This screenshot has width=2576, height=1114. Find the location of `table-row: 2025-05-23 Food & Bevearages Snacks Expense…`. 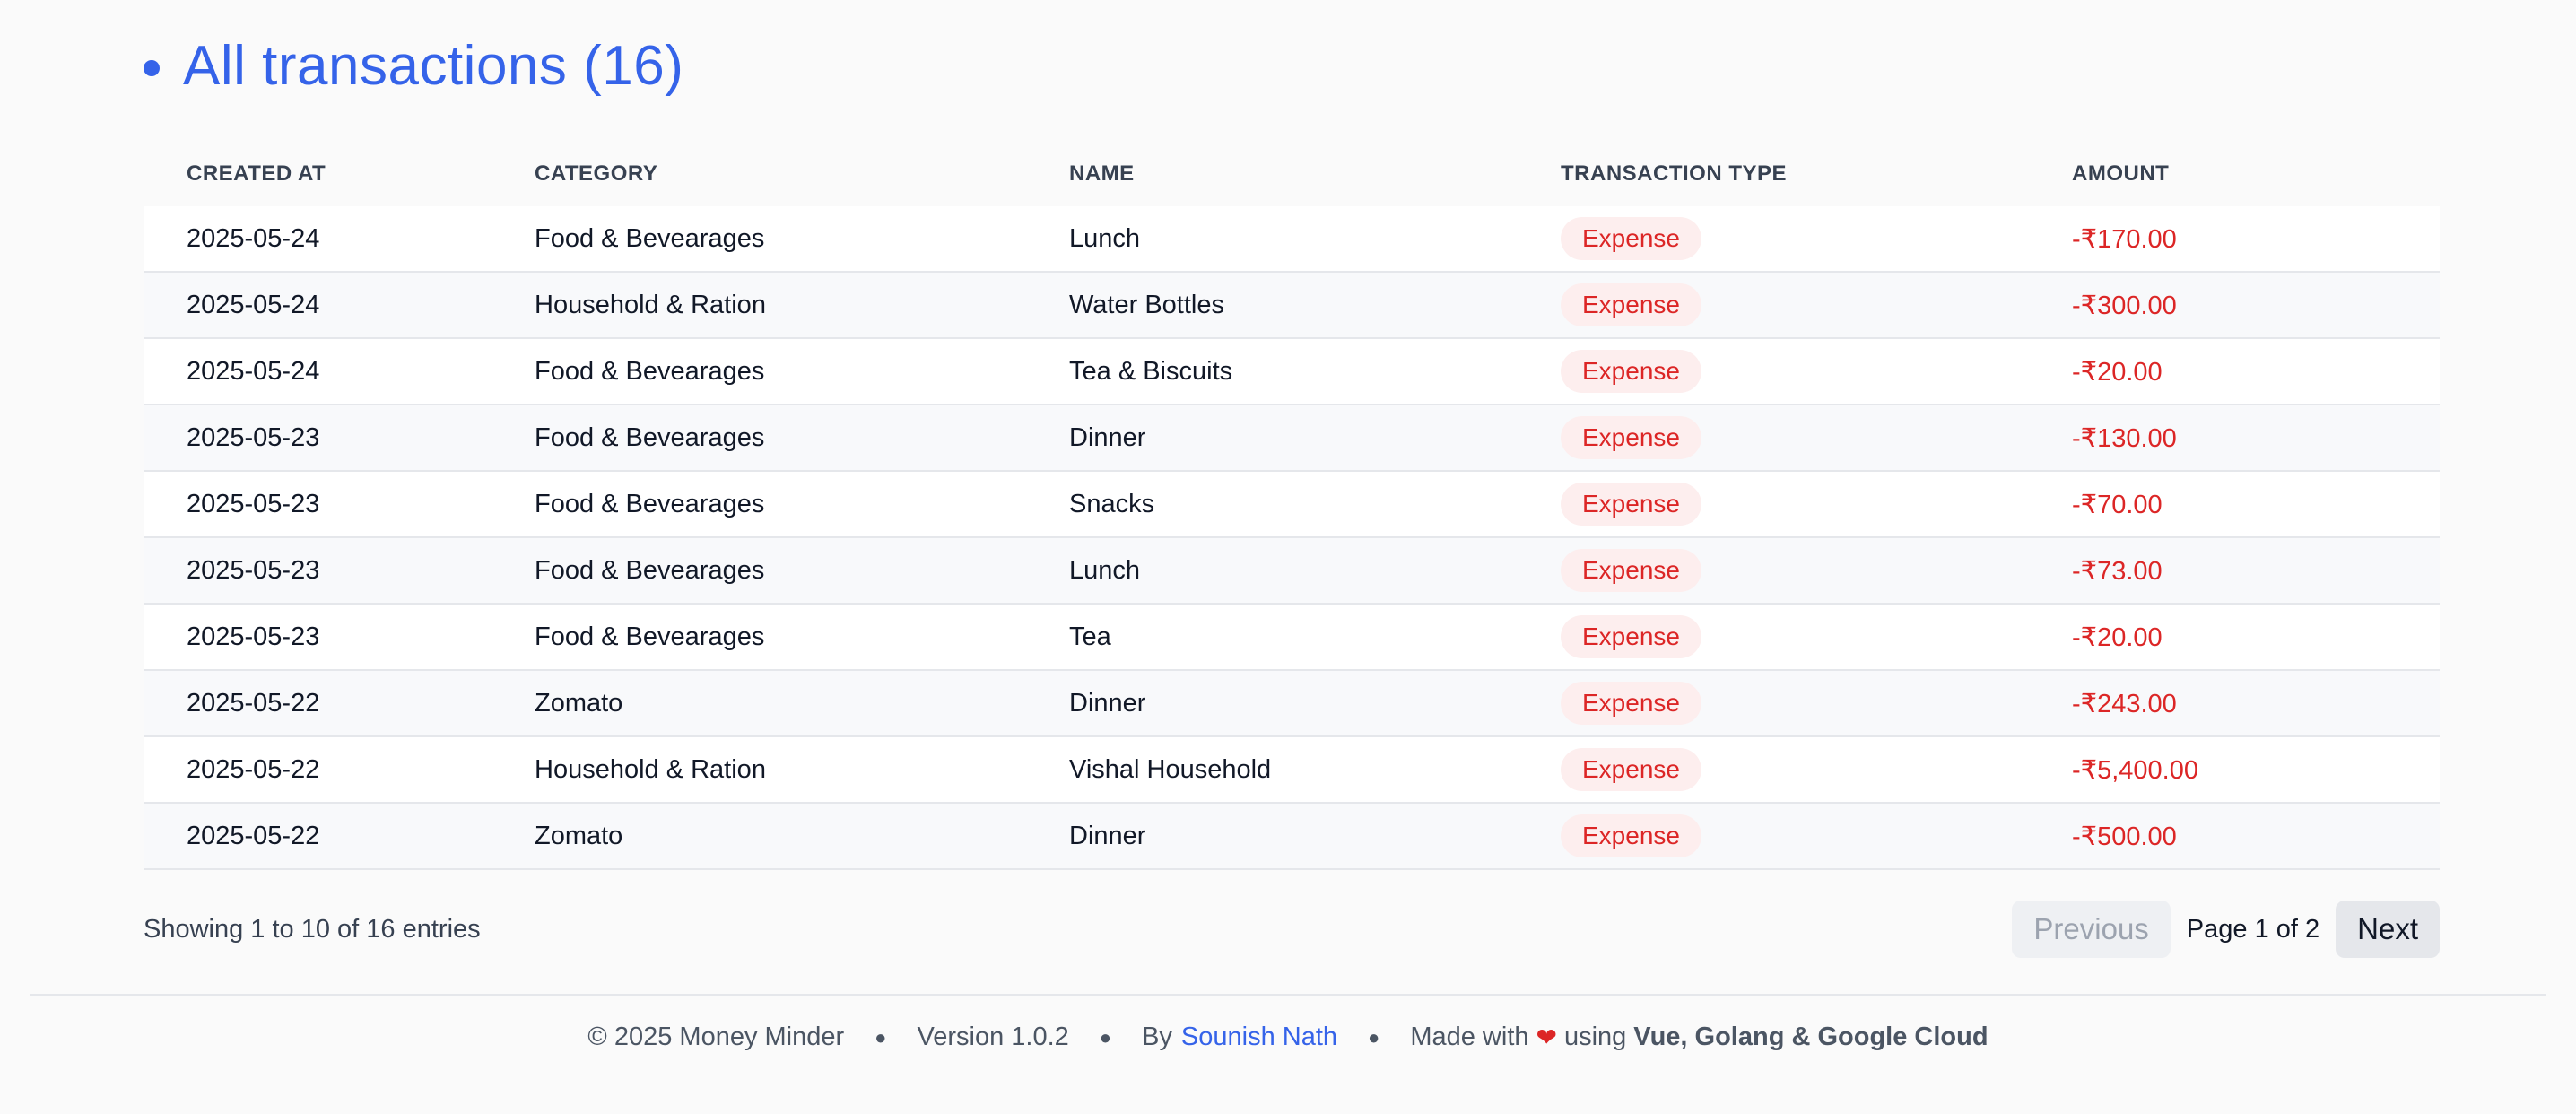

table-row: 2025-05-23 Food & Bevearages Snacks Expense… is located at coordinates (1292, 505).